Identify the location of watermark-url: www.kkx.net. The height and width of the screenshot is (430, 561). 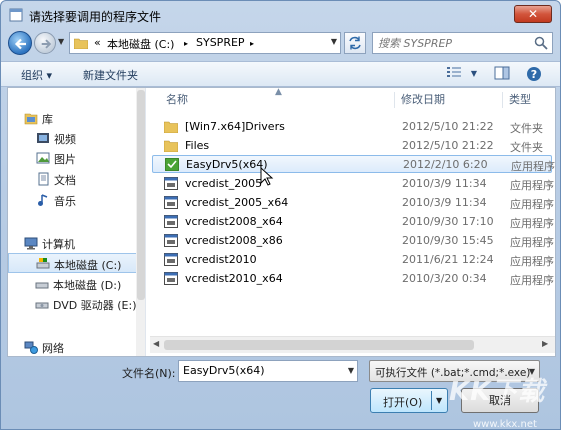
(505, 424).